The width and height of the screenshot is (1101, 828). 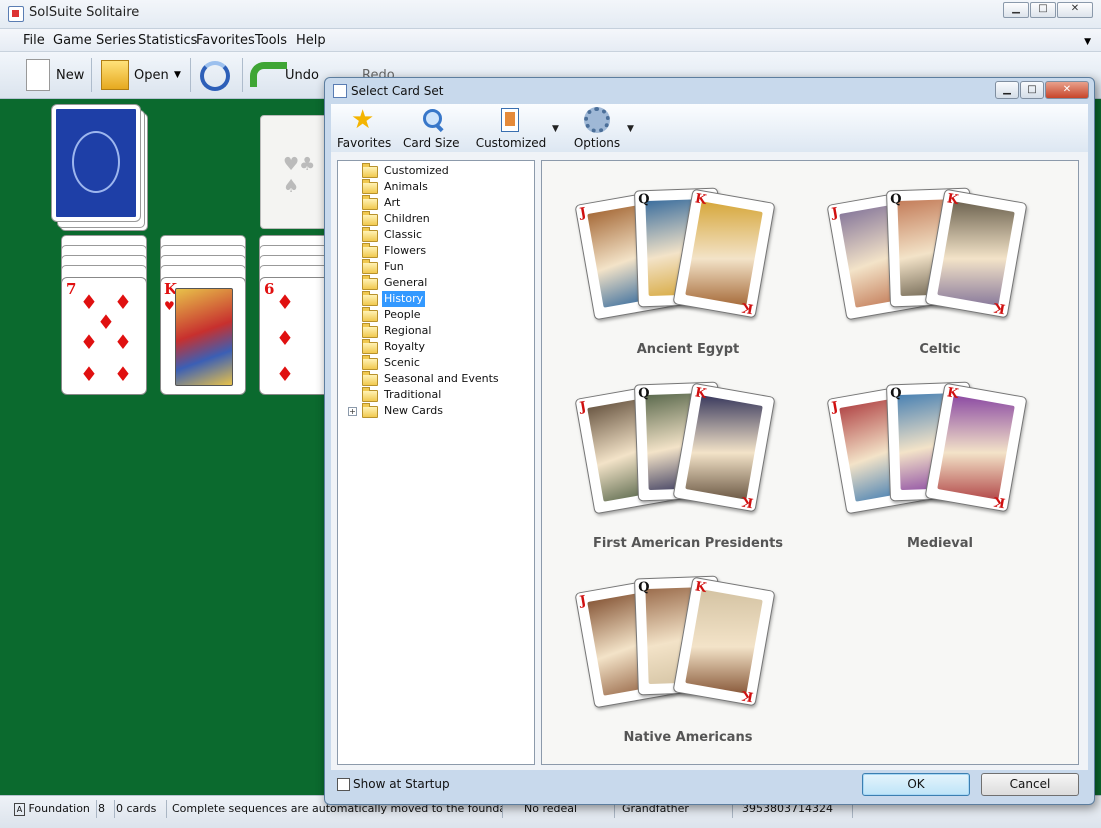 What do you see at coordinates (1007, 90) in the screenshot?
I see `dialog-minimize-button: ▁` at bounding box center [1007, 90].